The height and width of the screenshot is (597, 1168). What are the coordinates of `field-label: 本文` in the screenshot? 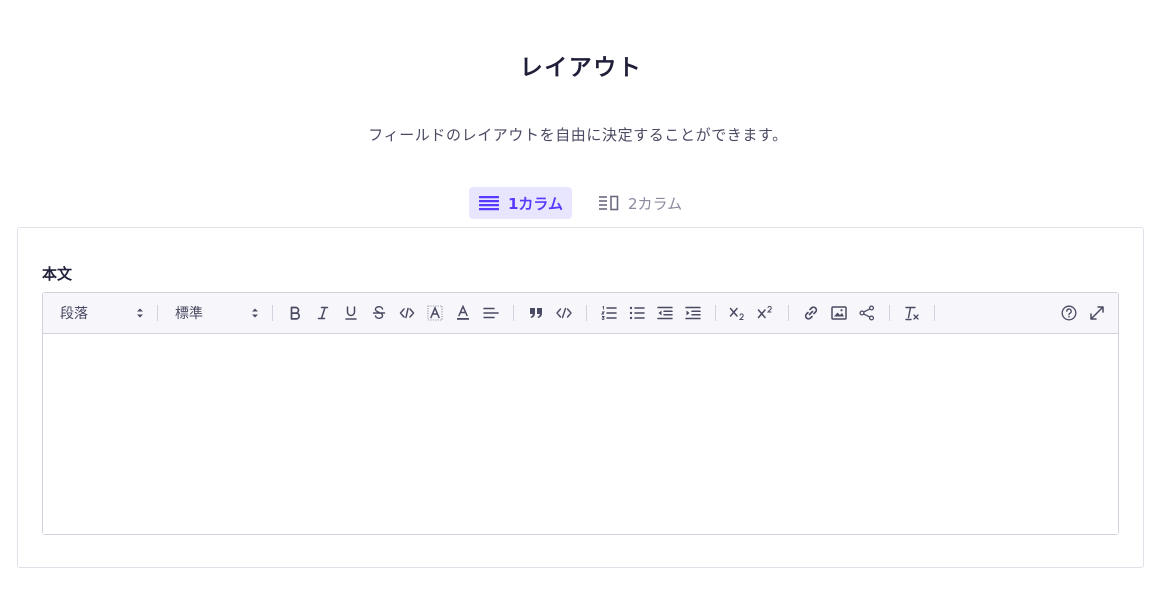 It's located at (57, 274).